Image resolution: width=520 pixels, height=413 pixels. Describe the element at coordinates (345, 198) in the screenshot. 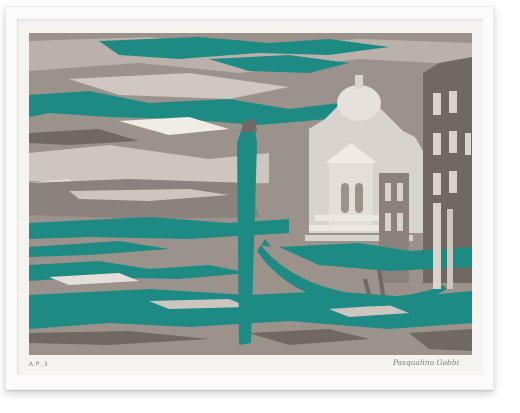

I see `church-door` at that location.